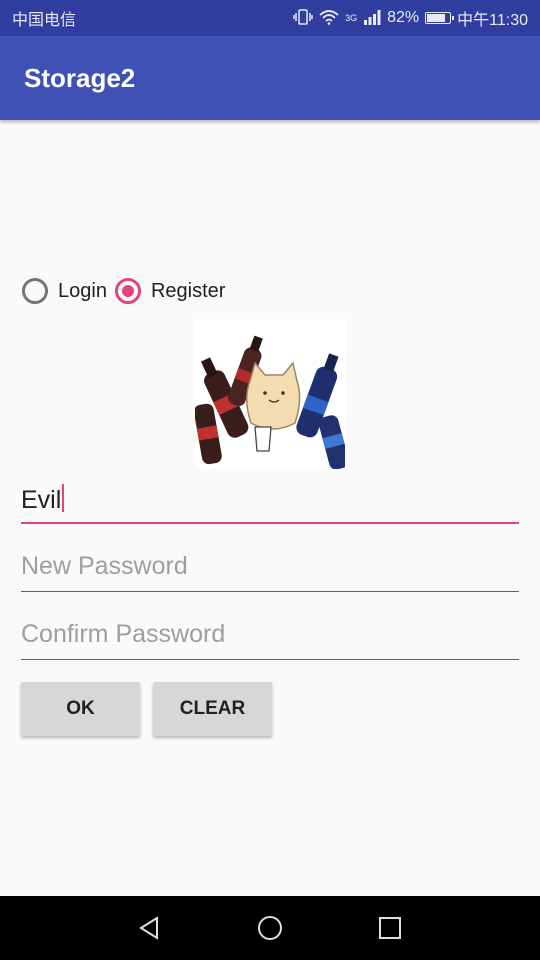 The width and height of the screenshot is (540, 960). Describe the element at coordinates (440, 18) in the screenshot. I see `battery-icon` at that location.